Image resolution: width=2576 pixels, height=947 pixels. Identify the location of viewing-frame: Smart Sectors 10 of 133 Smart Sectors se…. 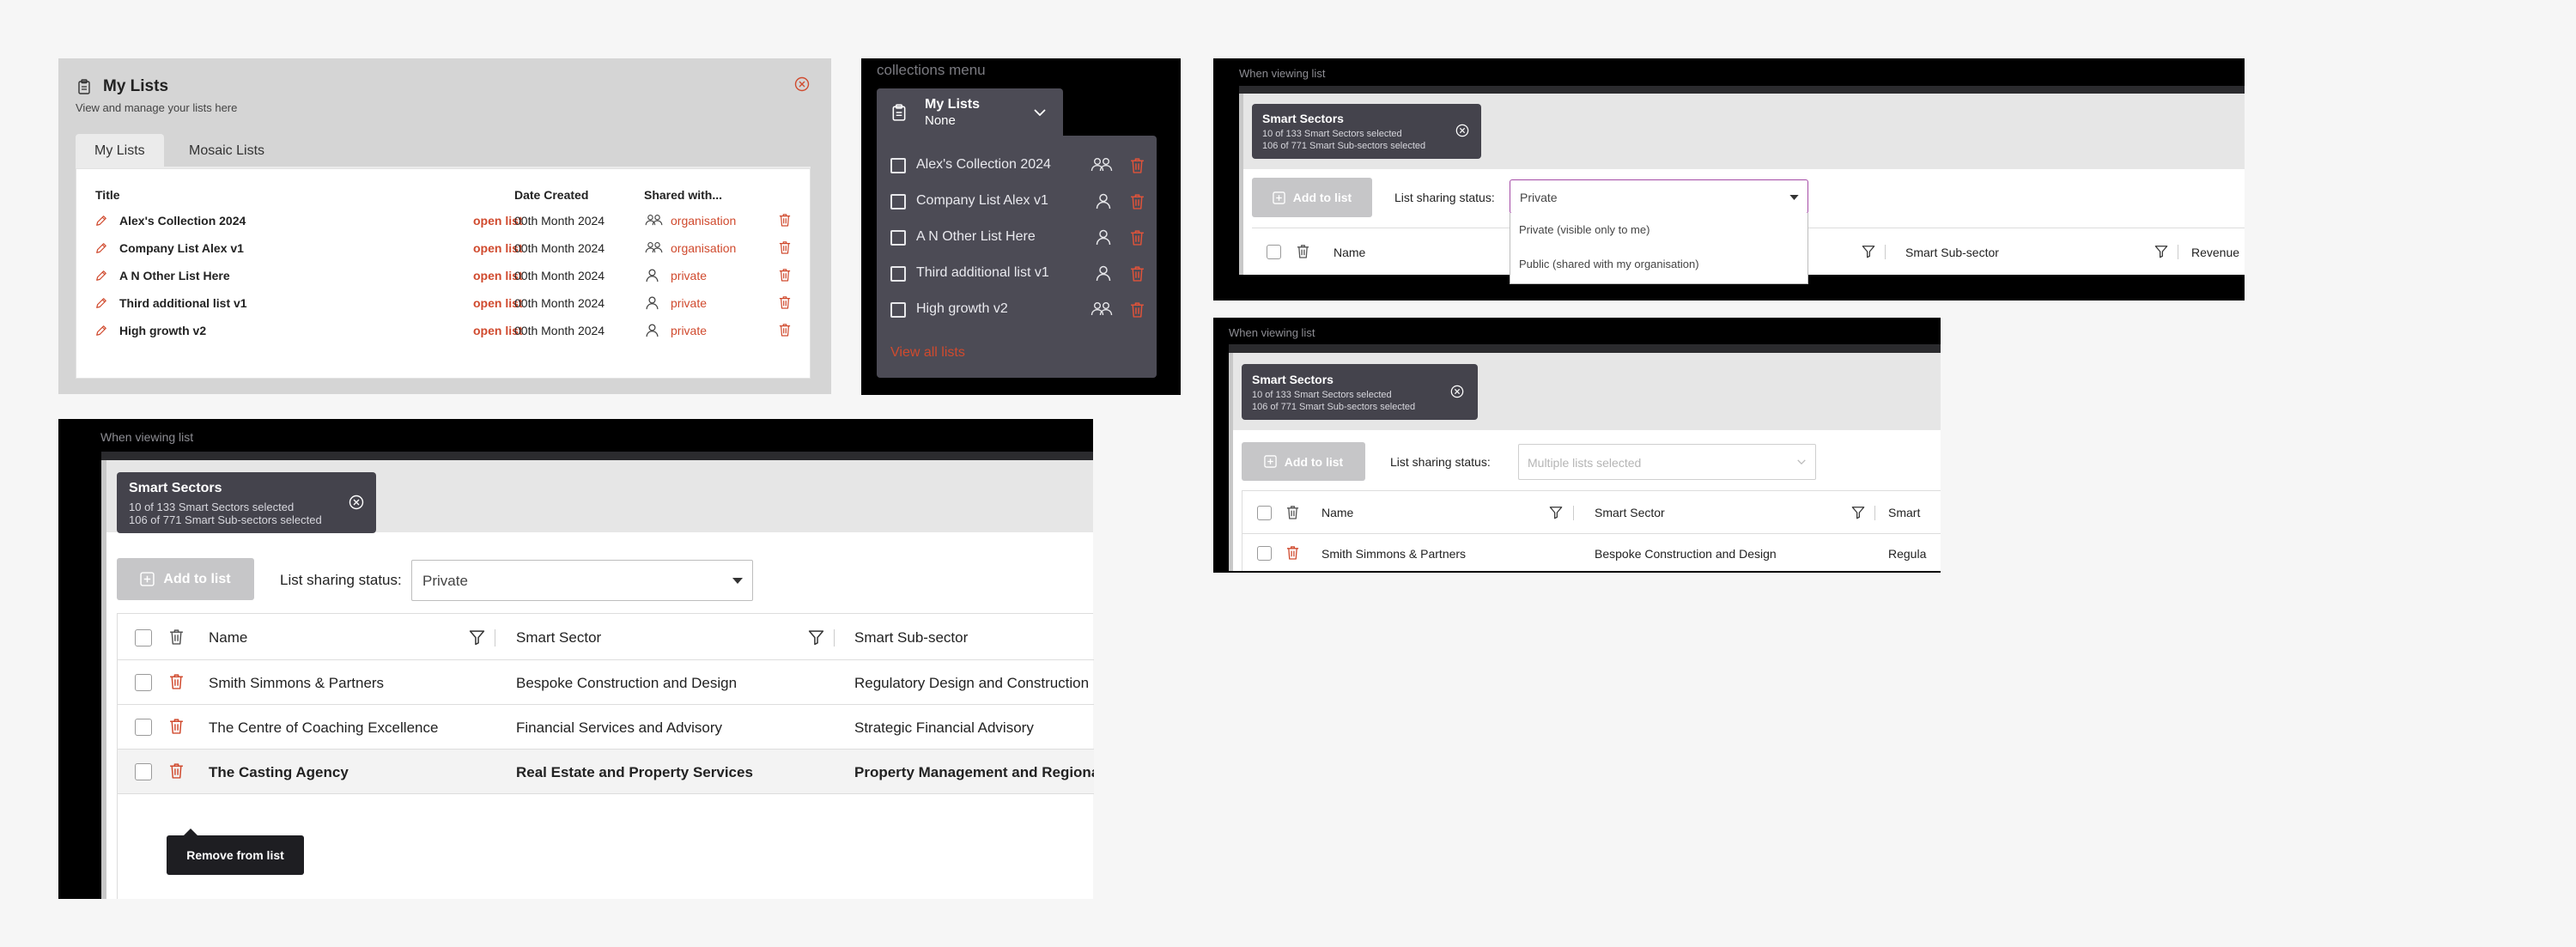
(1585, 462).